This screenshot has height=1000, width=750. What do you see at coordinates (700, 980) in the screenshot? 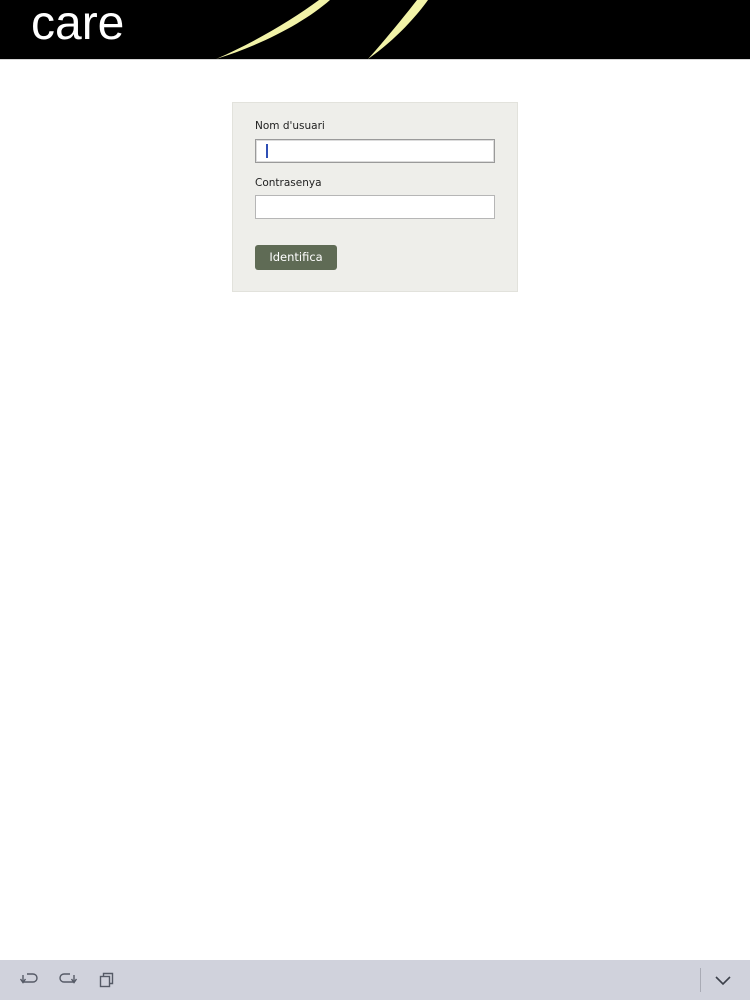
I see `toolbar-divider` at bounding box center [700, 980].